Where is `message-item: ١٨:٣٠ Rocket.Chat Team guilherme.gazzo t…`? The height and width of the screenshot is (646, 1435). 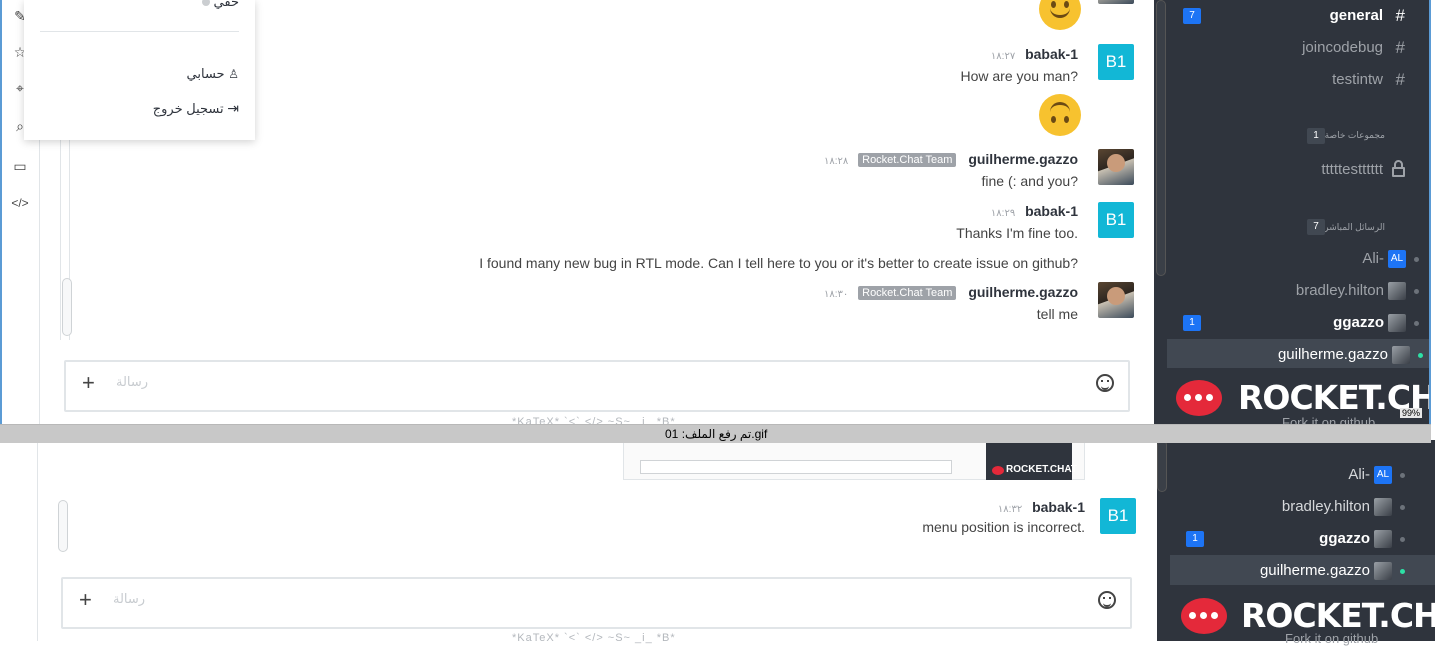
message-item: ١٨:٣٠ Rocket.Chat Team guilherme.gazzo t… is located at coordinates (951, 303).